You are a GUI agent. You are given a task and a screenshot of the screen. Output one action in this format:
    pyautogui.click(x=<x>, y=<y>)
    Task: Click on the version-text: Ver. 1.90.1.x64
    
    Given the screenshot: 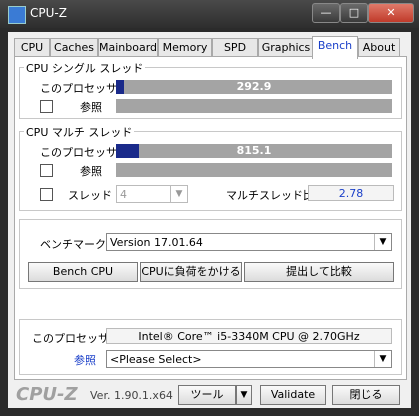 What is the action you would take?
    pyautogui.click(x=131, y=395)
    